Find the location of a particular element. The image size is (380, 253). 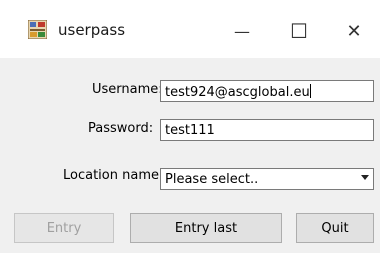

minimize-button: — is located at coordinates (242, 31).